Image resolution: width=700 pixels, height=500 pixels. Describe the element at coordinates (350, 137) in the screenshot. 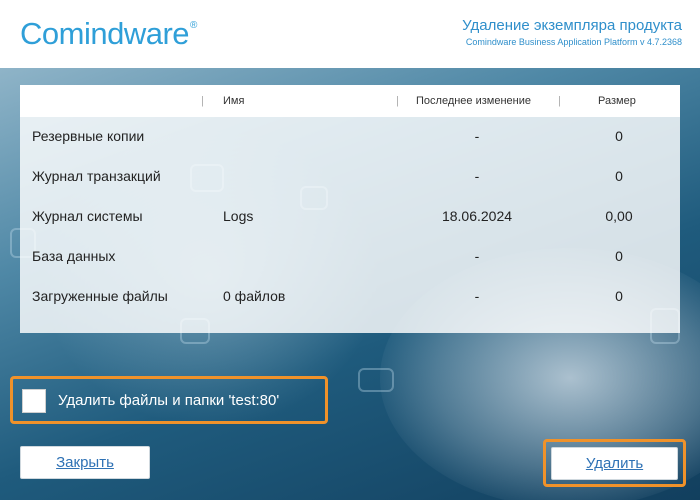

I see `table-row: Резервные копии - 0` at that location.